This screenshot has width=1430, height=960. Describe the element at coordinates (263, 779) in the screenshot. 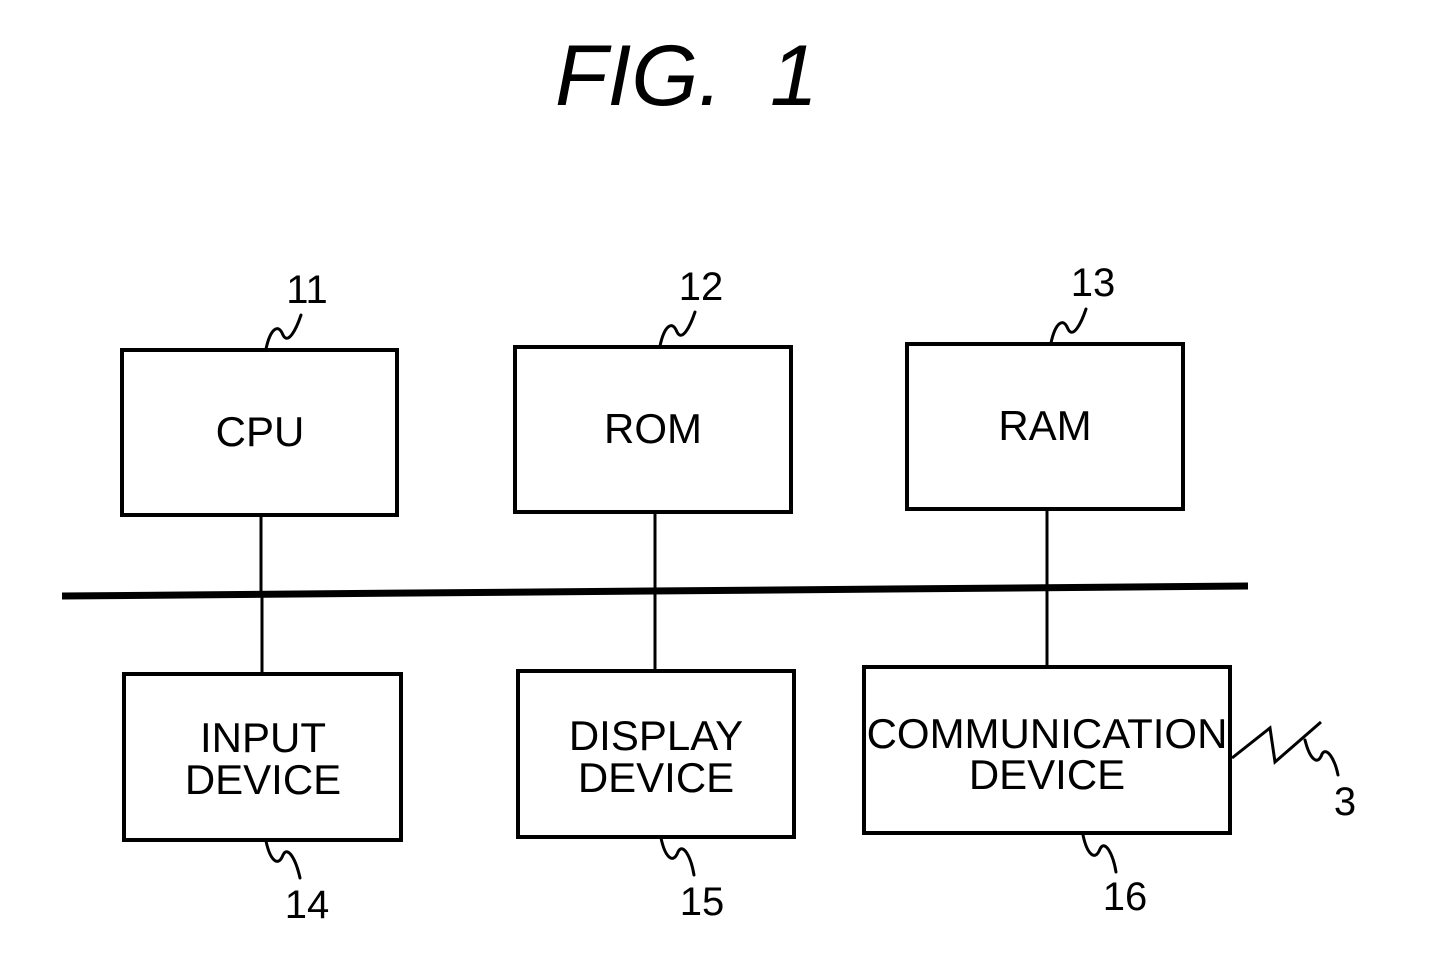

I see `input-device-label-line-2: DEVICE` at that location.